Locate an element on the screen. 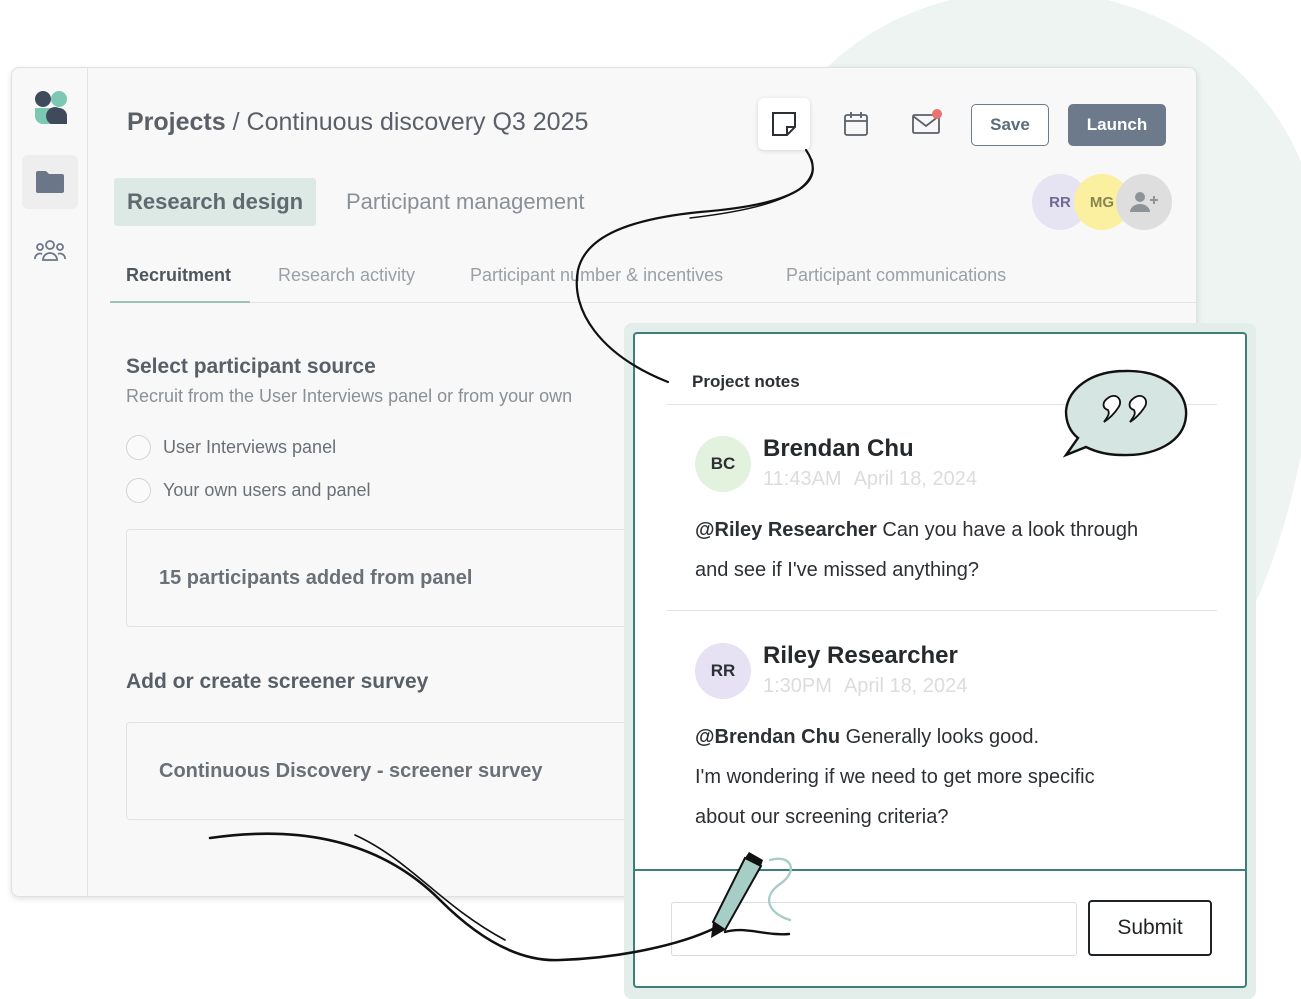 This screenshot has width=1301, height=999. screener-title: Add or create screener survey is located at coordinates (277, 681).